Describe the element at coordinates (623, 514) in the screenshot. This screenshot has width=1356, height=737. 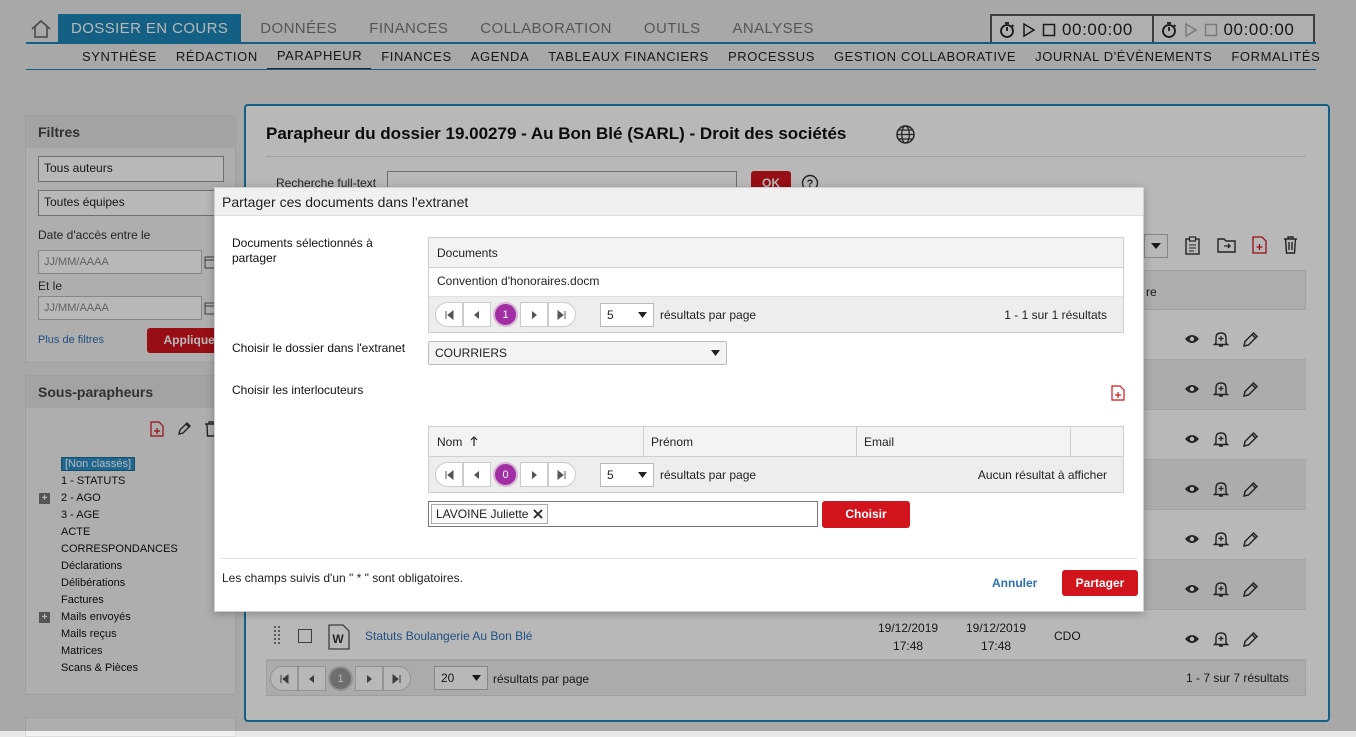
I see `contacts-chip-input: LAVOINE Juliette` at that location.